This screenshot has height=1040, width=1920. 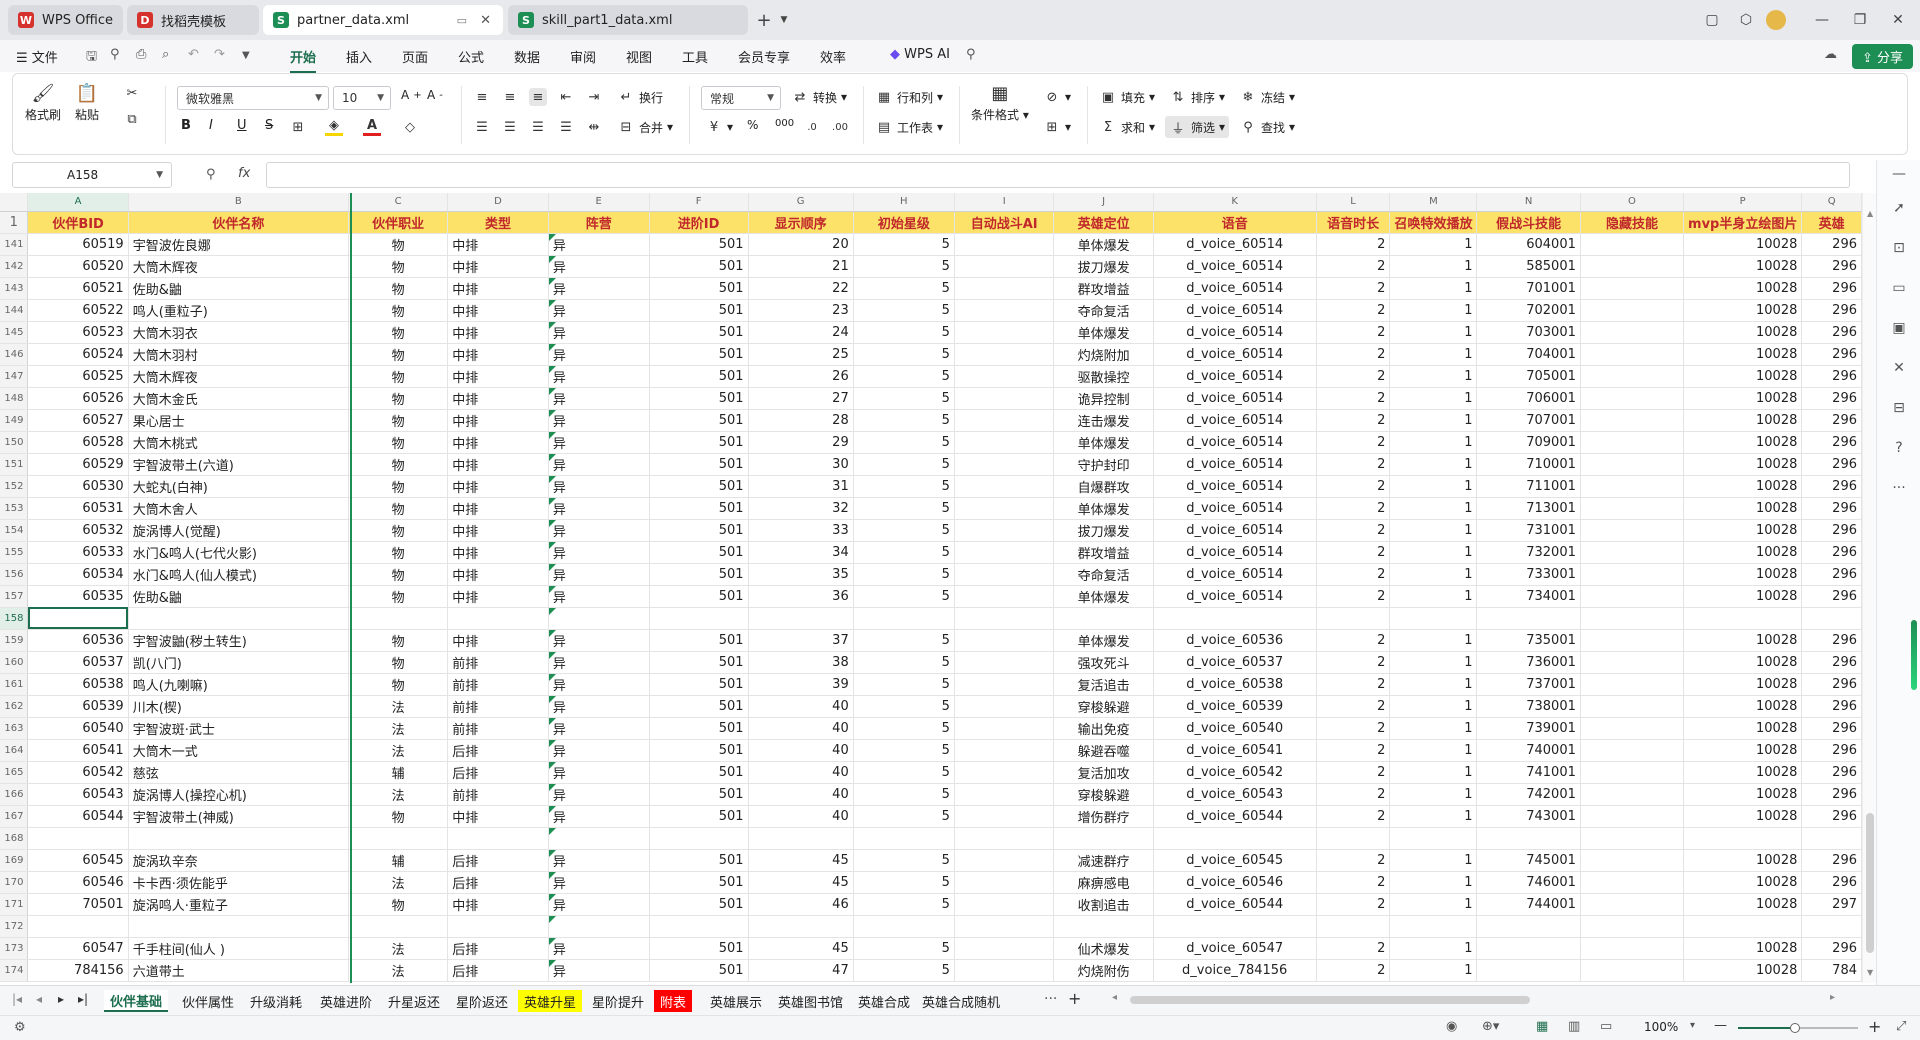 What do you see at coordinates (1057, 97) in the screenshot?
I see `cell-style-button: ⊘ ▾` at bounding box center [1057, 97].